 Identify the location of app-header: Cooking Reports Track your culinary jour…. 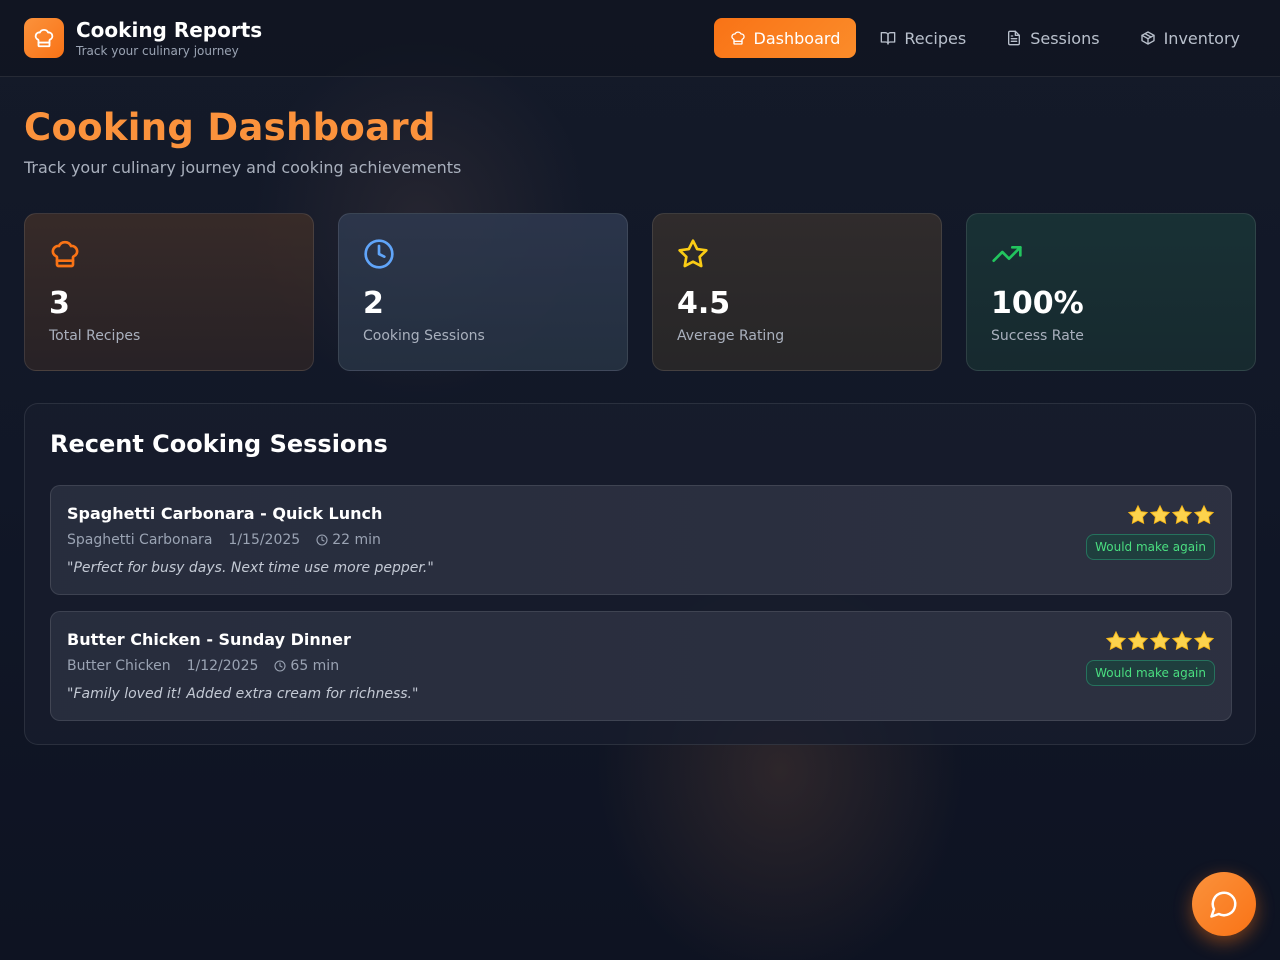
(640, 38).